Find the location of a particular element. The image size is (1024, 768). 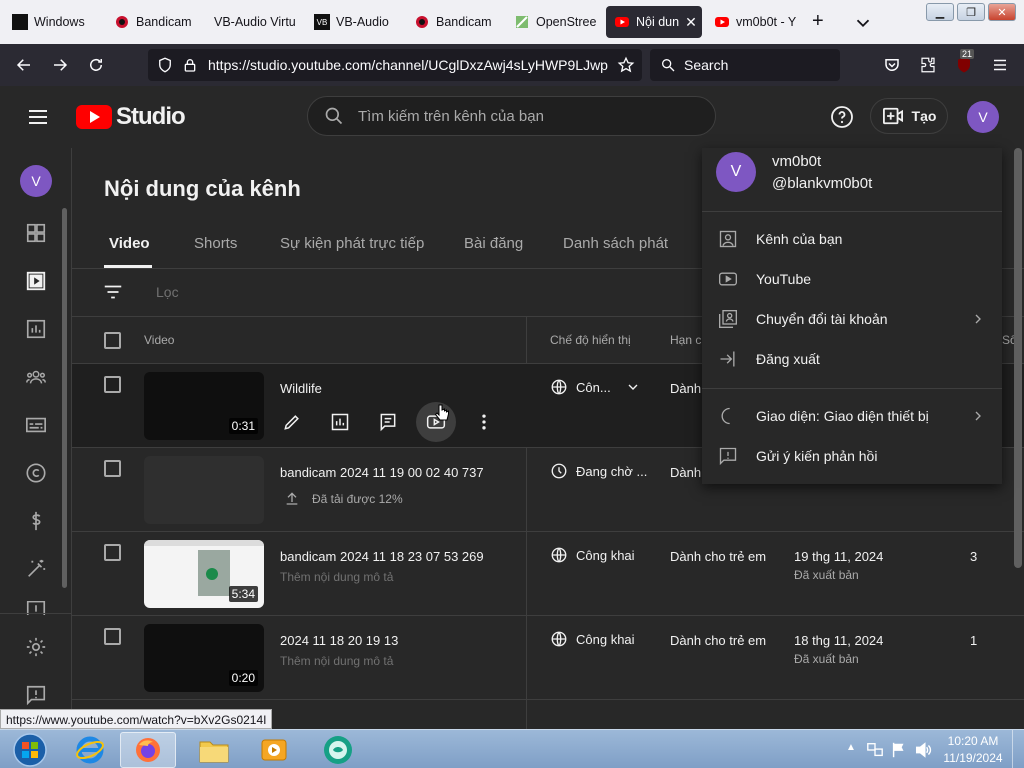

app-menu-icon is located at coordinates (1000, 65).